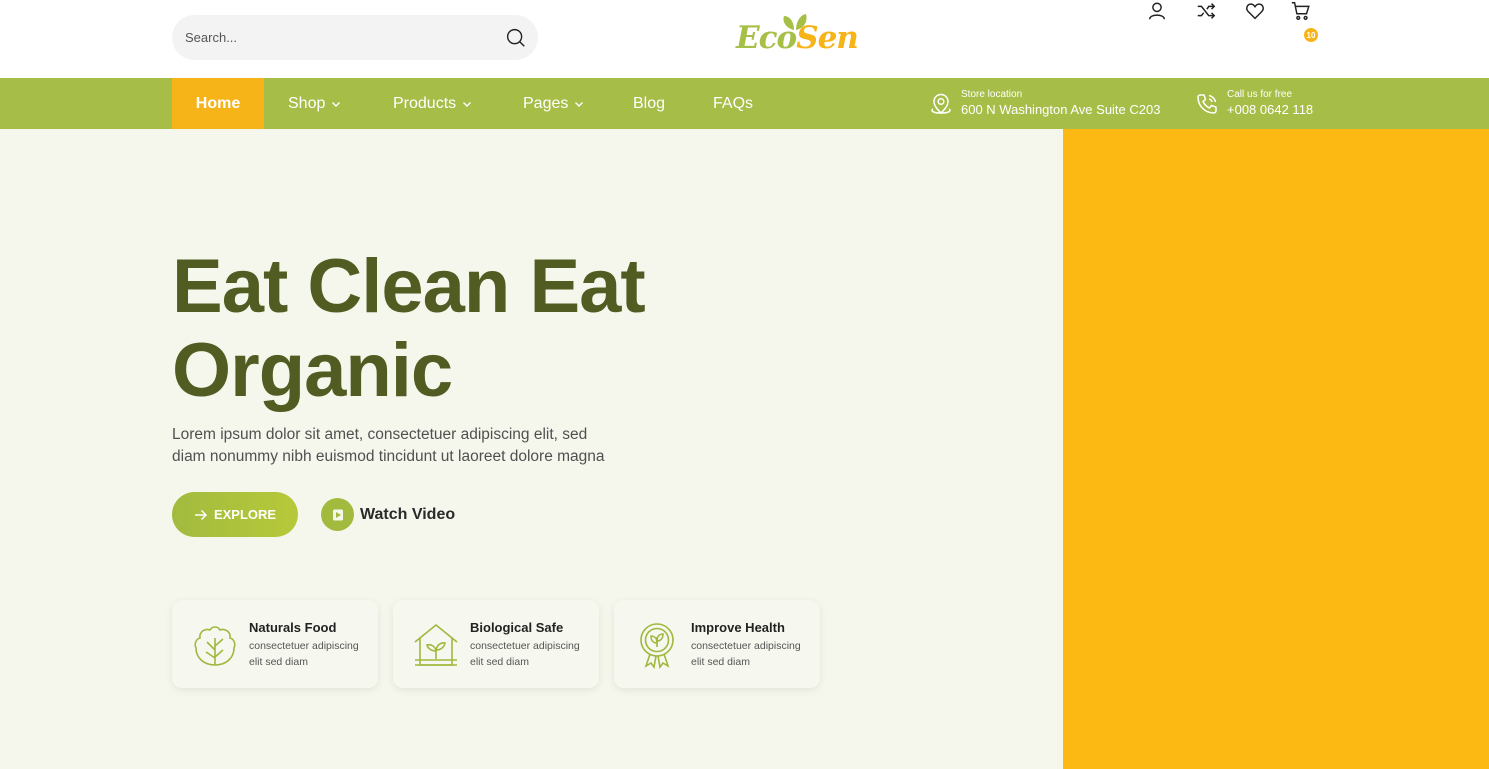 Image resolution: width=1489 pixels, height=769 pixels. What do you see at coordinates (312, 370) in the screenshot?
I see `hero-headline-line2: Organic` at bounding box center [312, 370].